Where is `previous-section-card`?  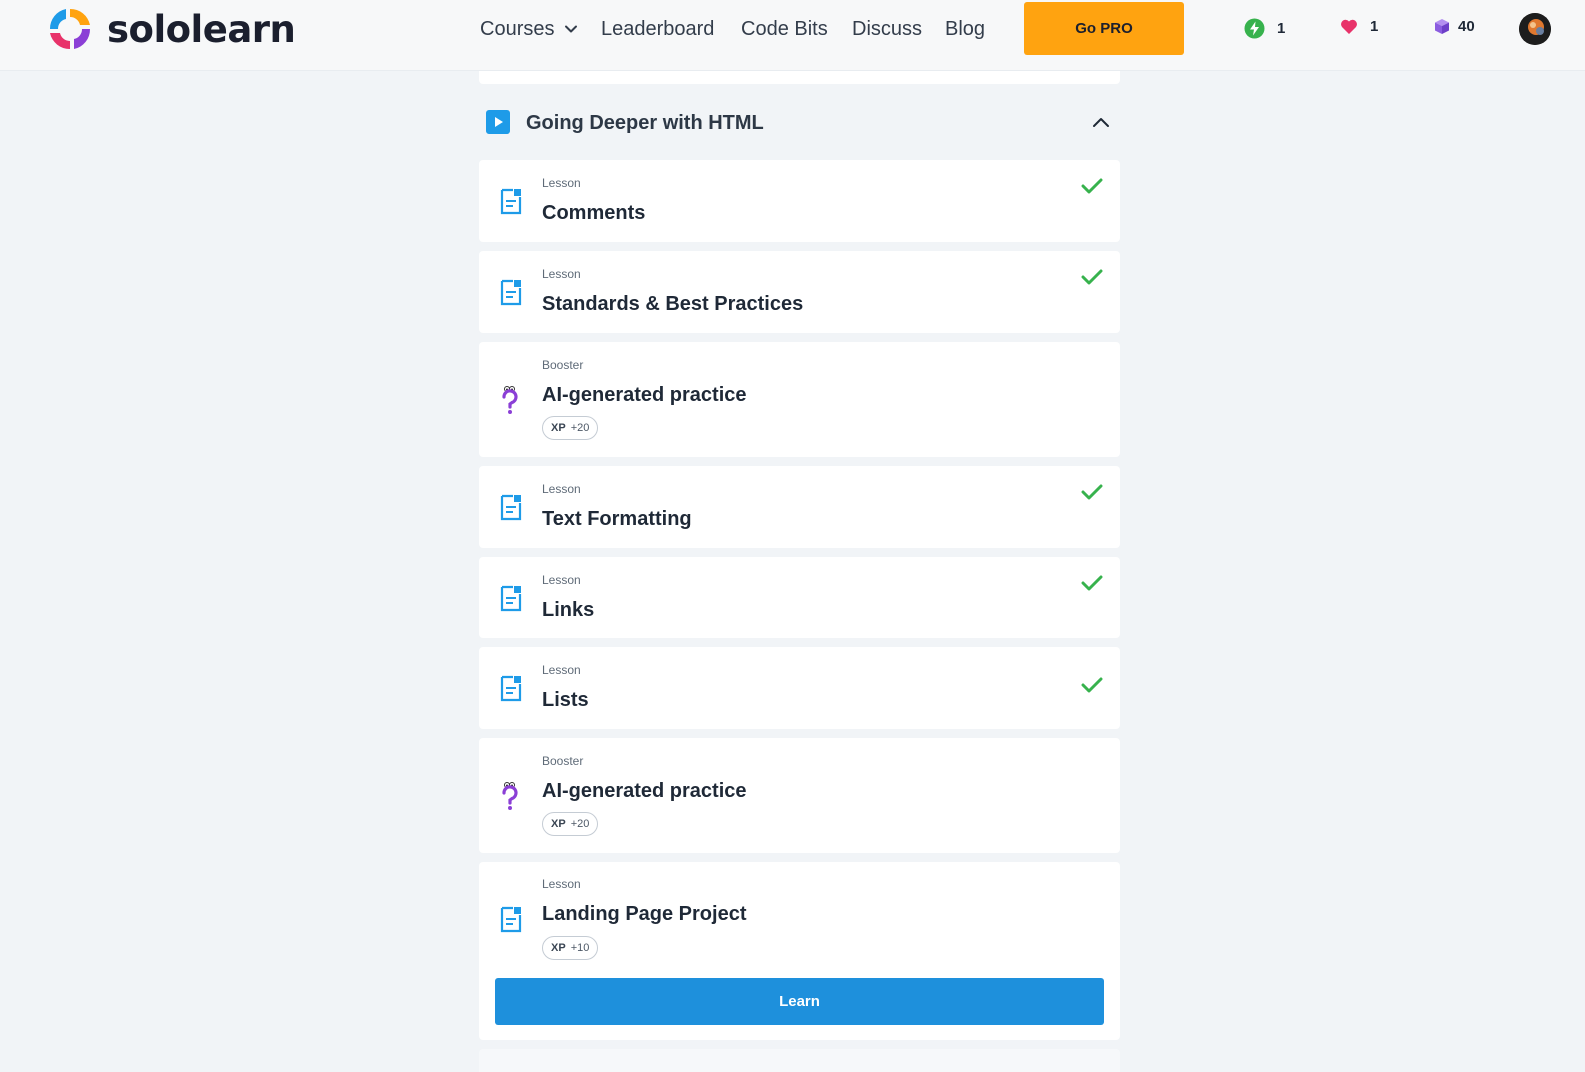
previous-section-card is located at coordinates (799, 77).